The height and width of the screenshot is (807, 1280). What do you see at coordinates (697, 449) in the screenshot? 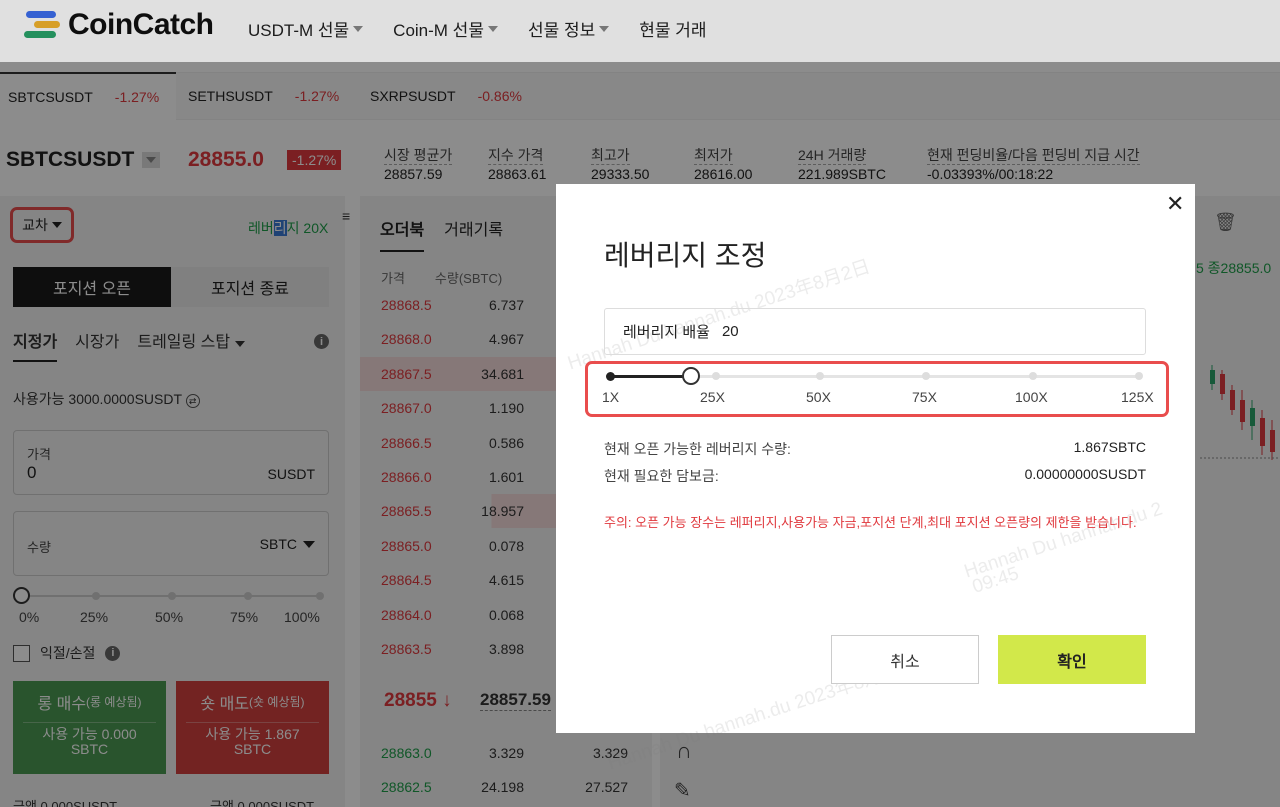
I see `open-qty-label: 현재 오픈 가능한 레버리지 수량:` at bounding box center [697, 449].